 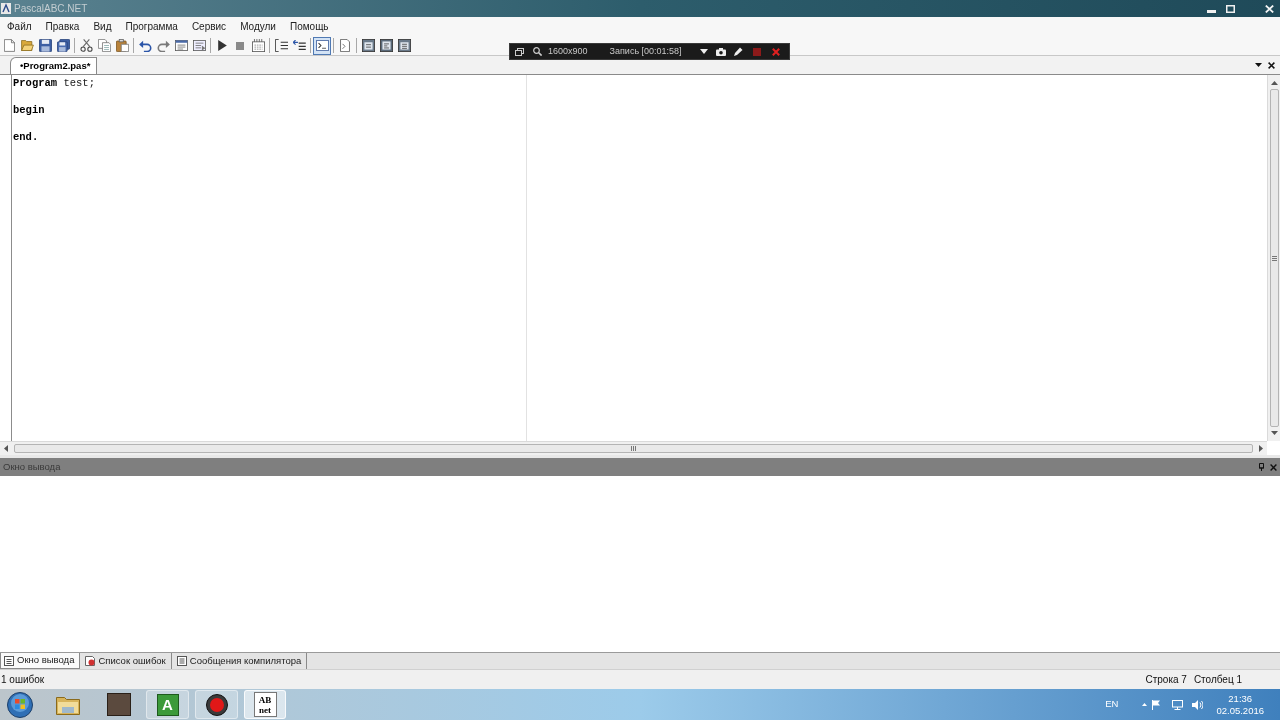 I want to click on minimize-icon, so click(x=1211, y=11).